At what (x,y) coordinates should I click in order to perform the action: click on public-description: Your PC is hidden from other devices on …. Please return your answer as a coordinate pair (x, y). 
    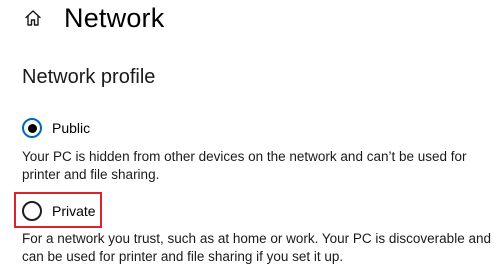
    Looking at the image, I should click on (244, 165).